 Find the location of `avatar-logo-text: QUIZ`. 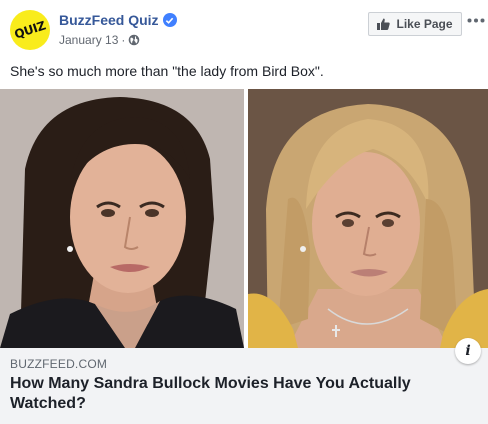

avatar-logo-text: QUIZ is located at coordinates (30, 30).